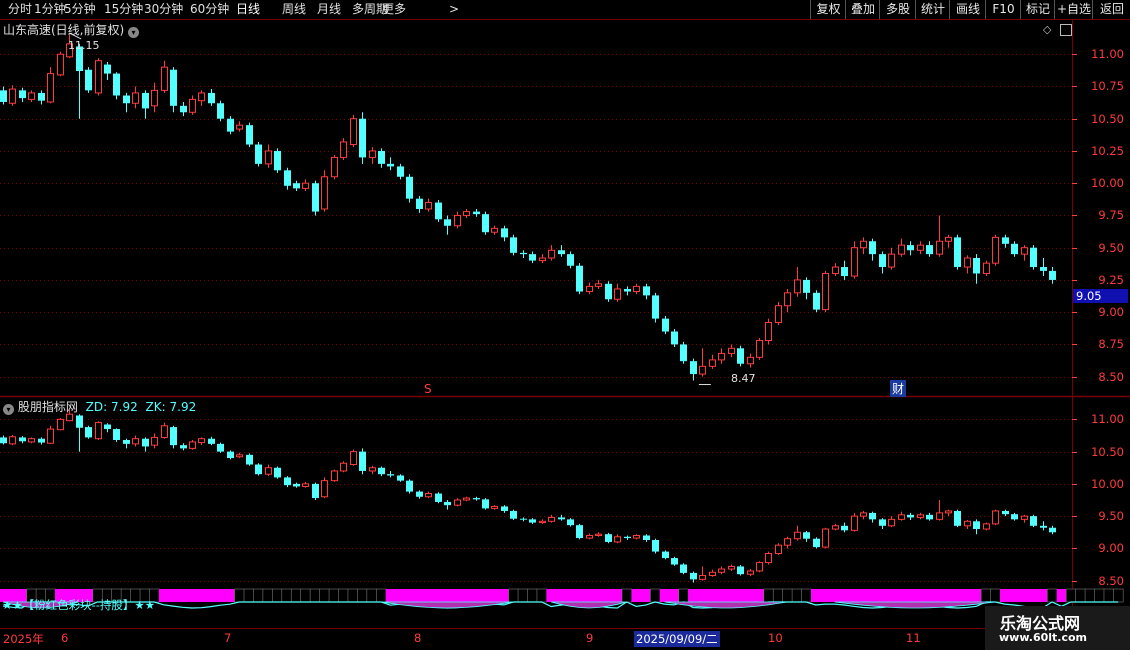 This screenshot has width=1130, height=650. Describe the element at coordinates (428, 389) in the screenshot. I see `event-s-marker: S` at that location.